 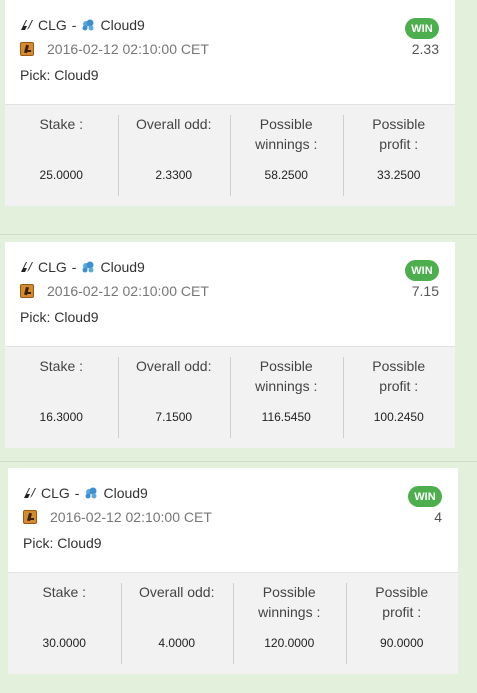 I want to click on winnings-cell: Possible winnings : 58.2500, so click(x=286, y=155).